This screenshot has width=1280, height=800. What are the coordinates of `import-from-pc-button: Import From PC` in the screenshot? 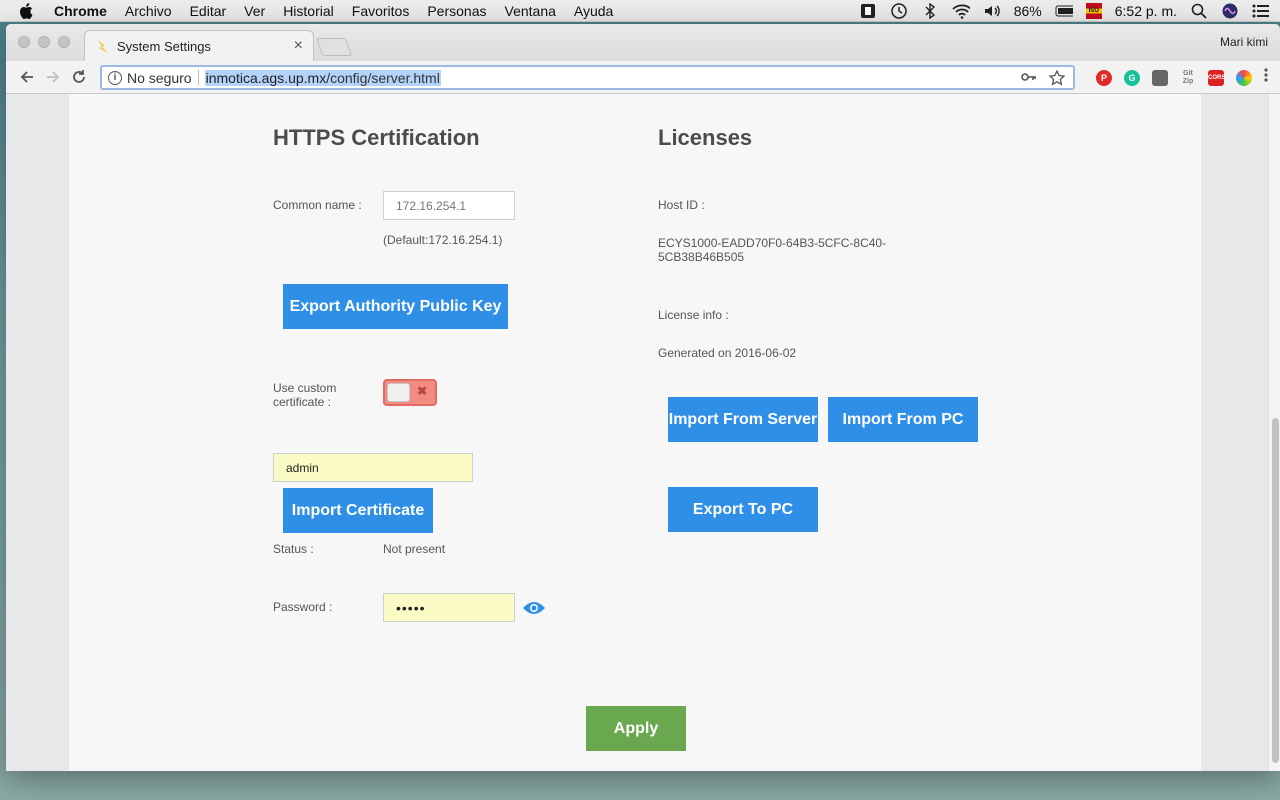 It's located at (903, 419).